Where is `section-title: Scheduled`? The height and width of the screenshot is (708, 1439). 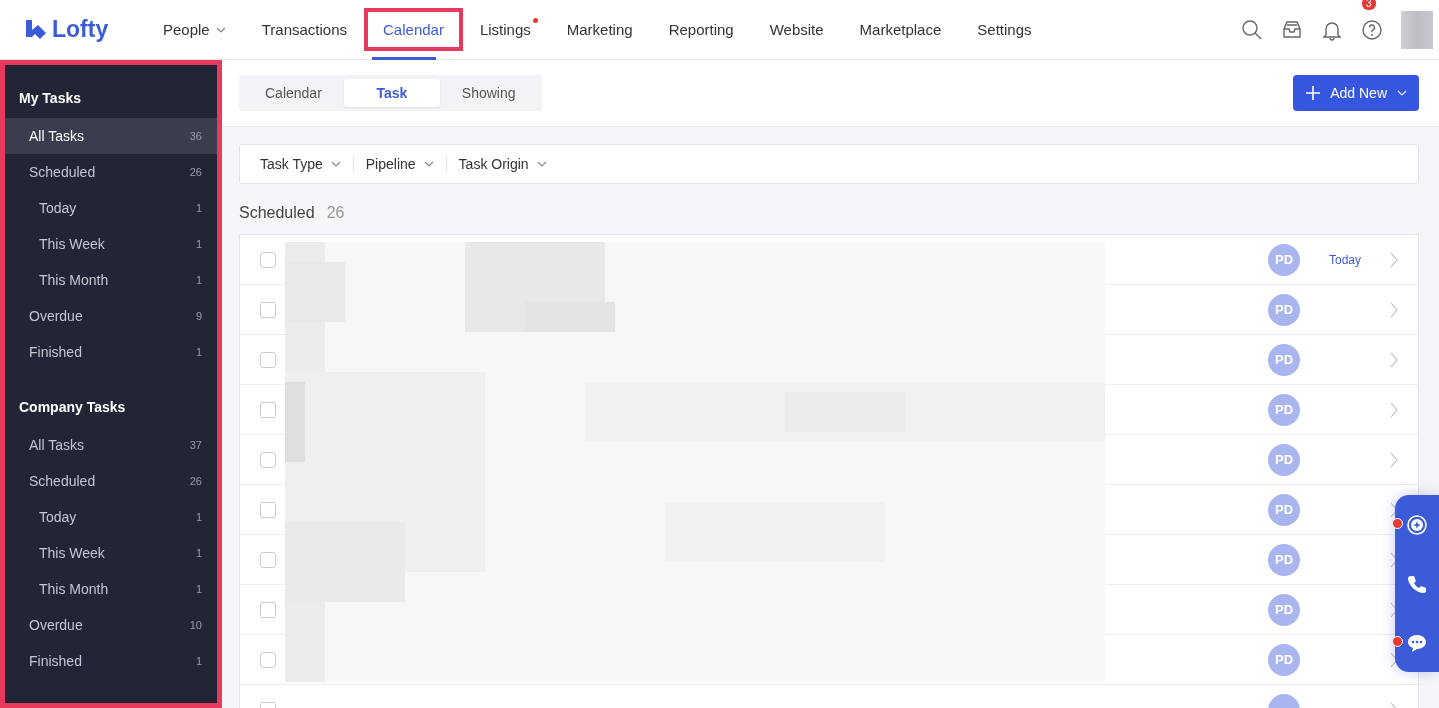
section-title: Scheduled is located at coordinates (277, 213).